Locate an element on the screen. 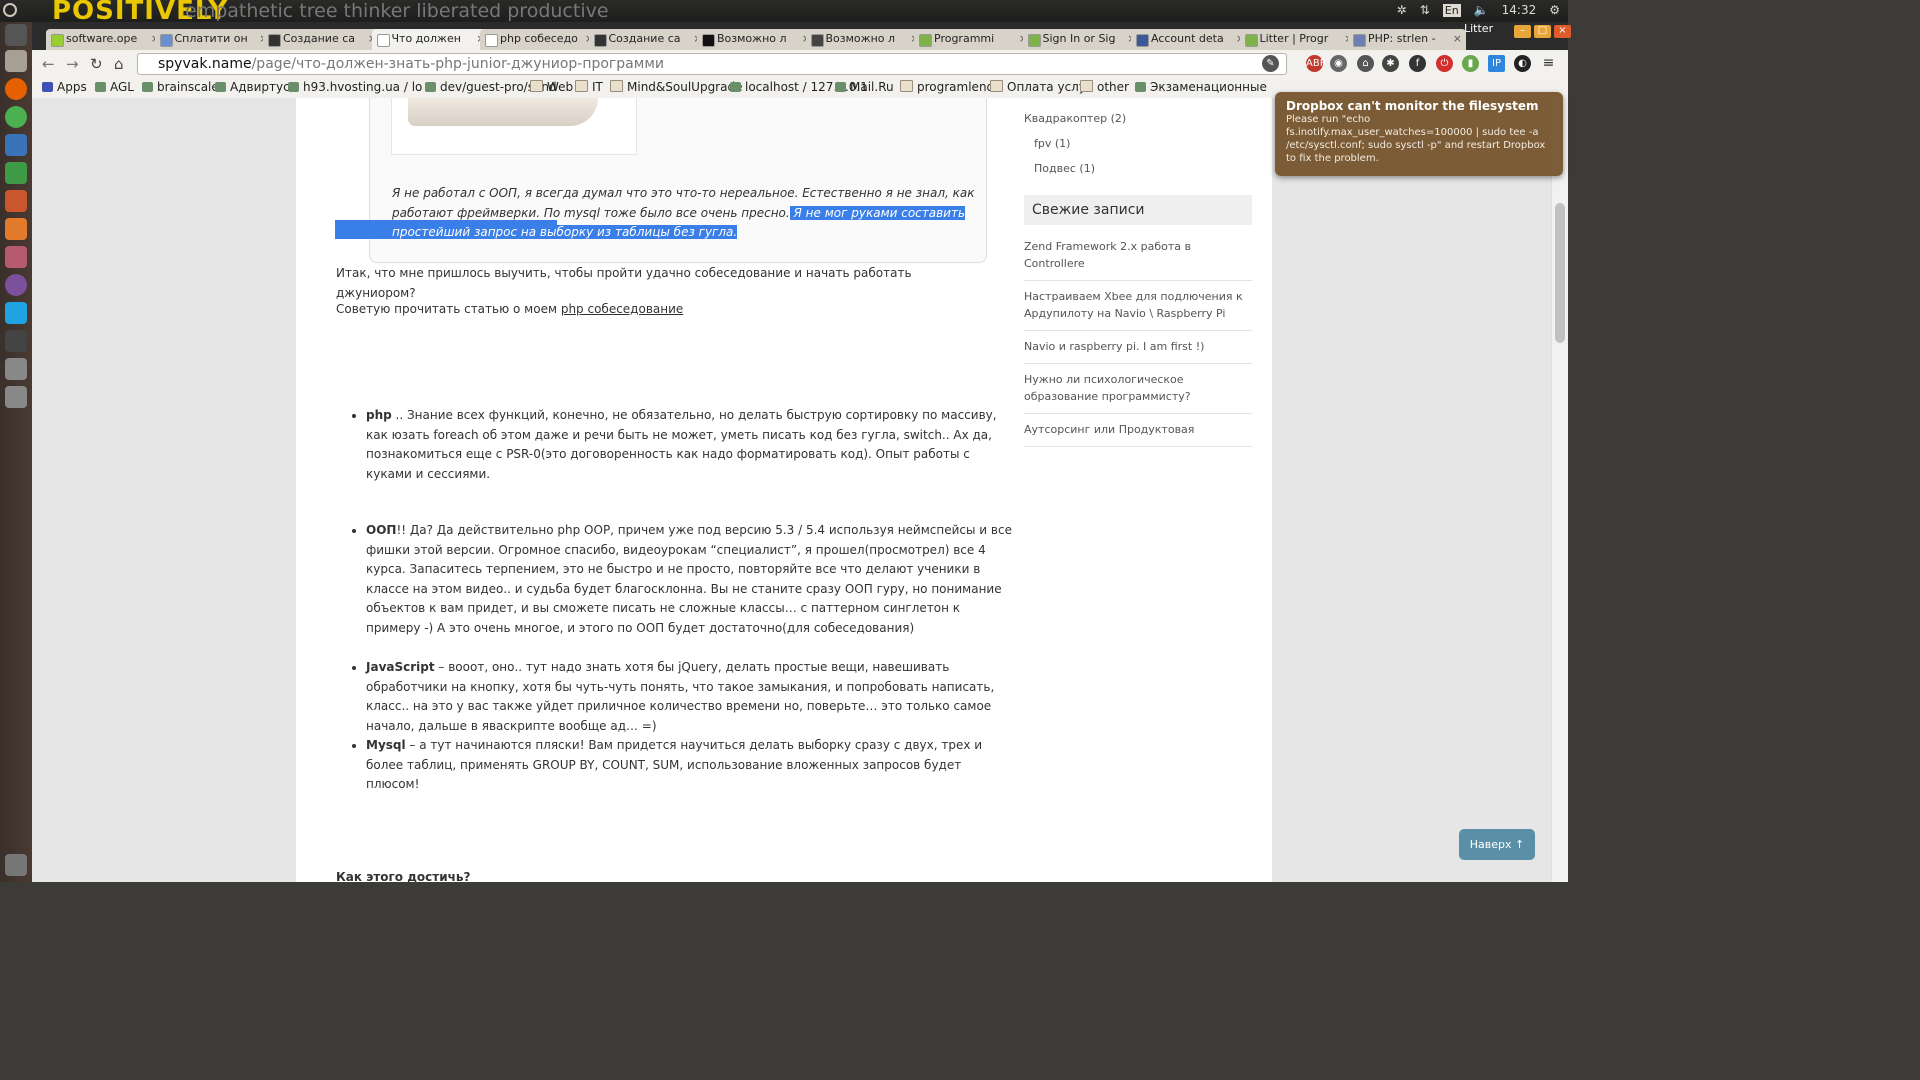 The width and height of the screenshot is (1920, 1080). bookmark-folder: Mind&SoulUpgrade is located at coordinates (676, 87).